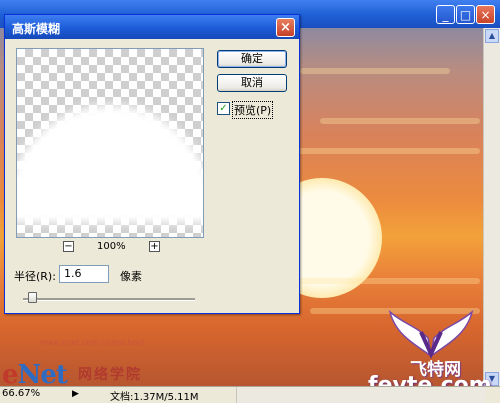 This screenshot has width=500, height=403. Describe the element at coordinates (152, 27) in the screenshot. I see `dialog-title-bar: 高斯模糊 ×` at that location.